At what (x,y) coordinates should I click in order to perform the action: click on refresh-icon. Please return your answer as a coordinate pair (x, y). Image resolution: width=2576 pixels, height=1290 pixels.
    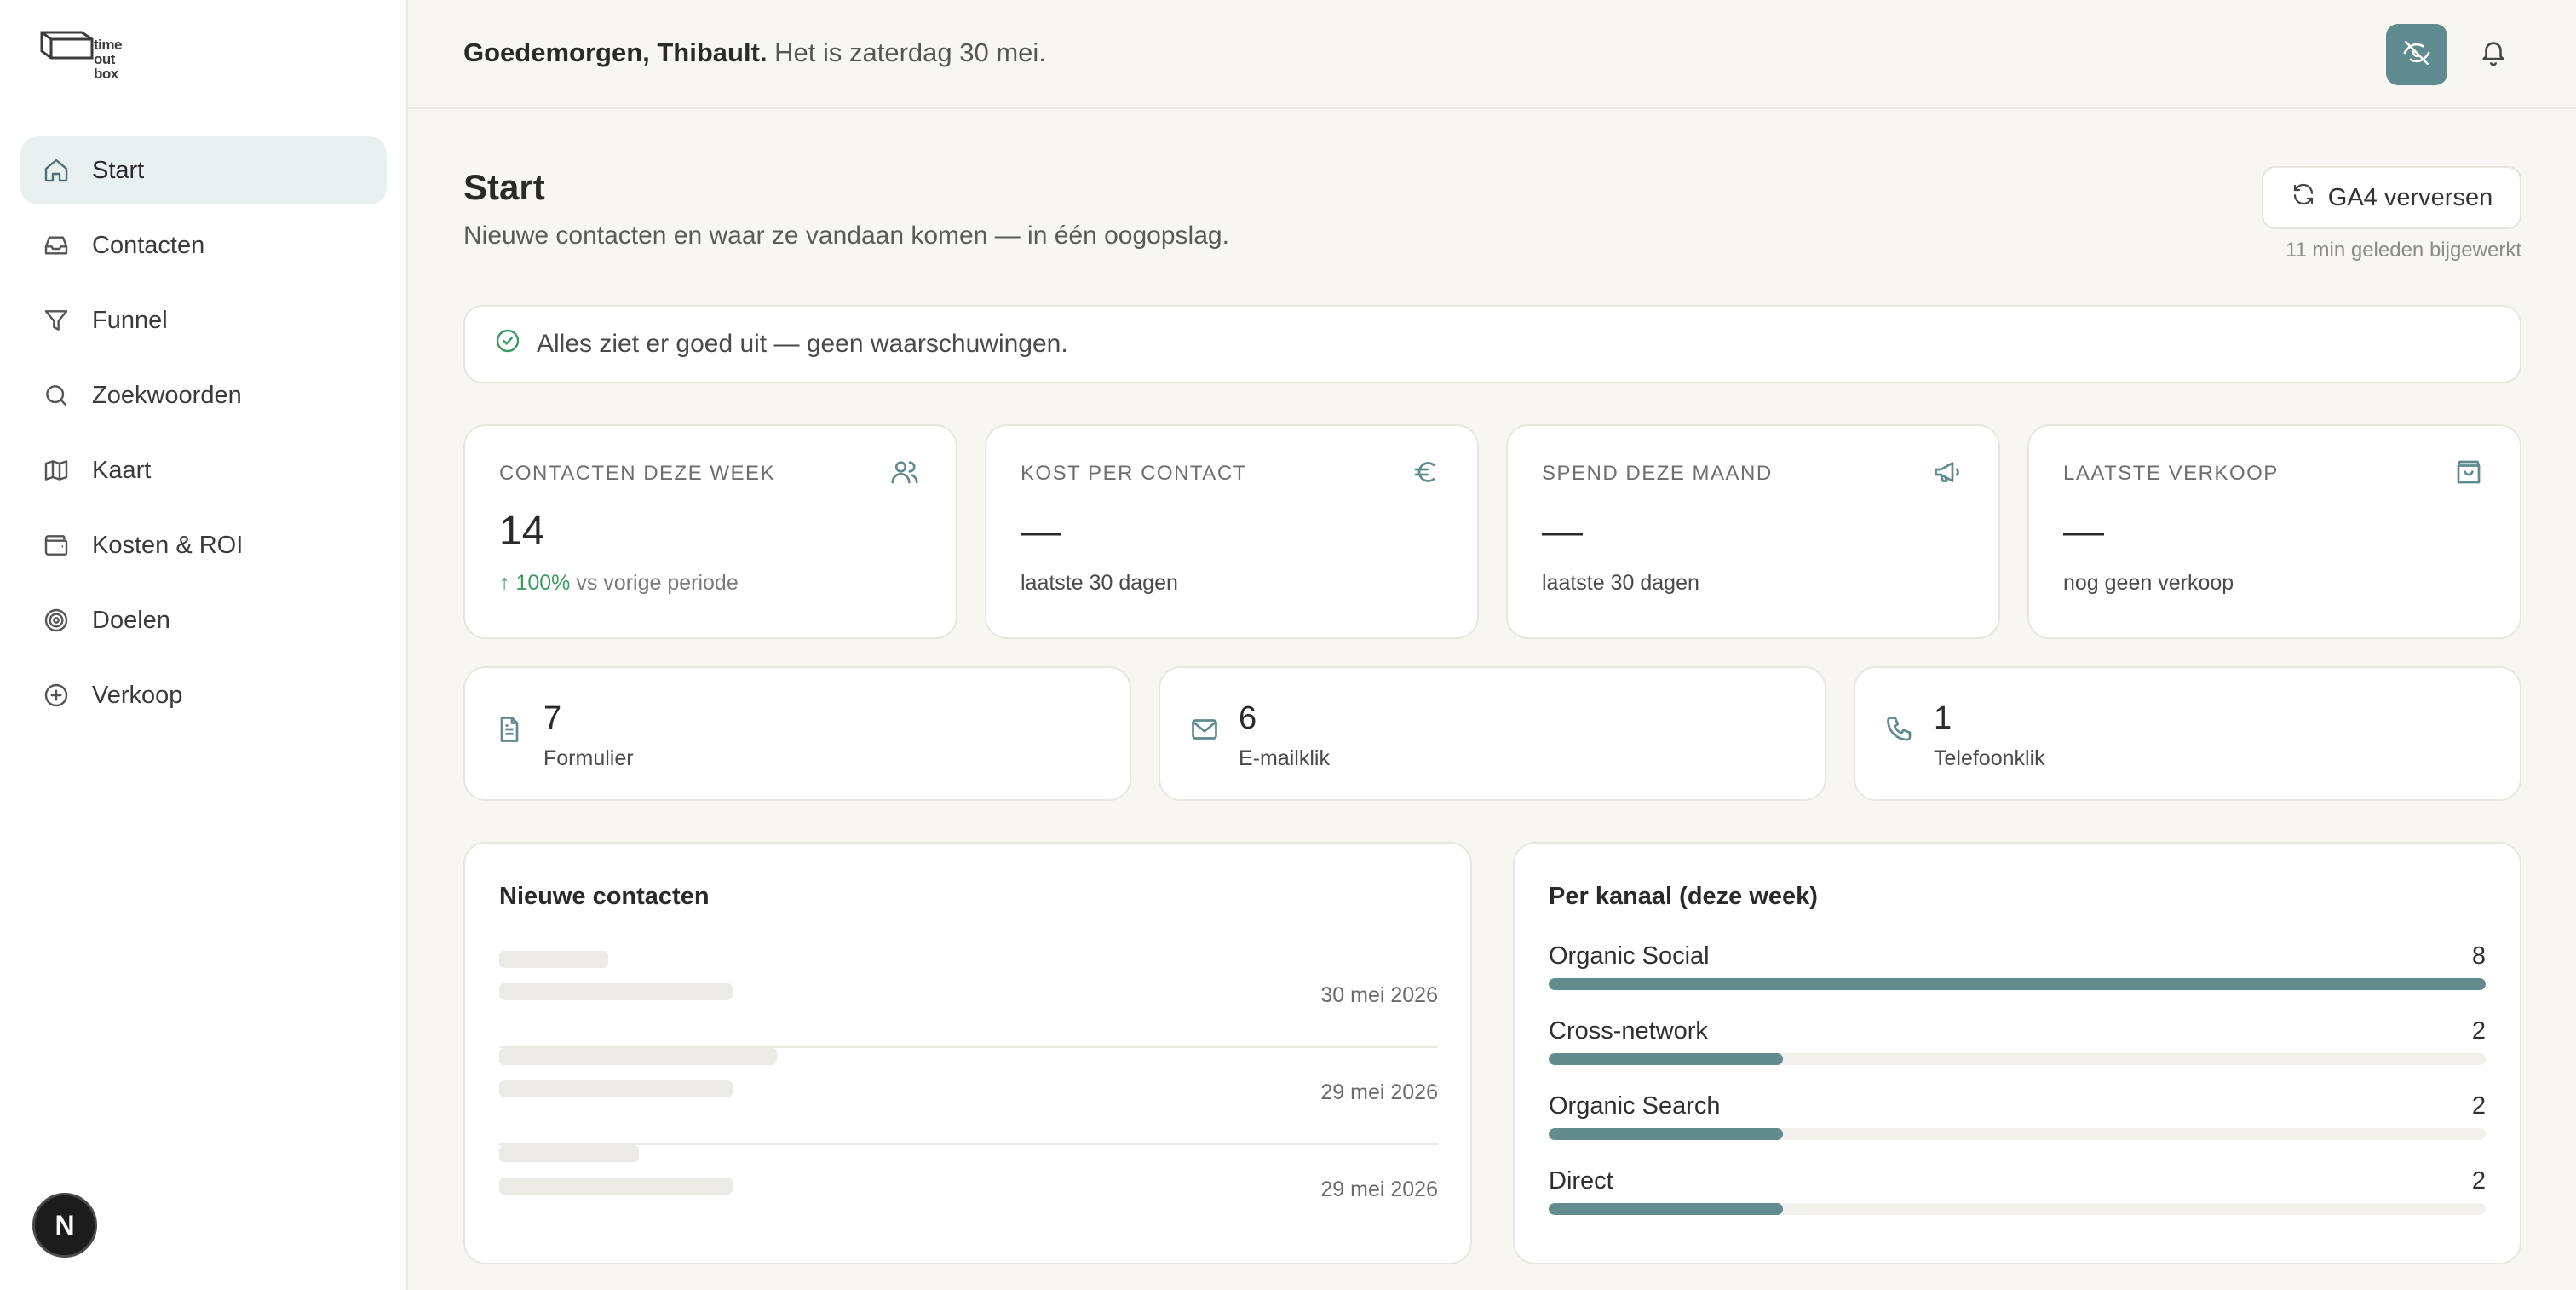
    Looking at the image, I should click on (2303, 197).